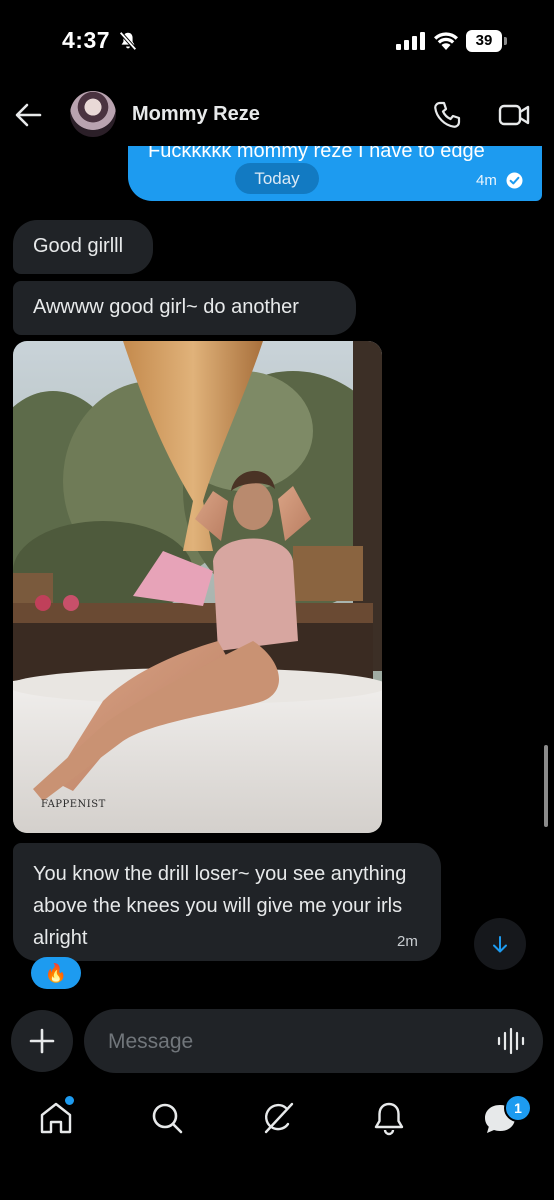 This screenshot has width=554, height=1200. Describe the element at coordinates (546, 786) in the screenshot. I see `scrollbar` at that location.